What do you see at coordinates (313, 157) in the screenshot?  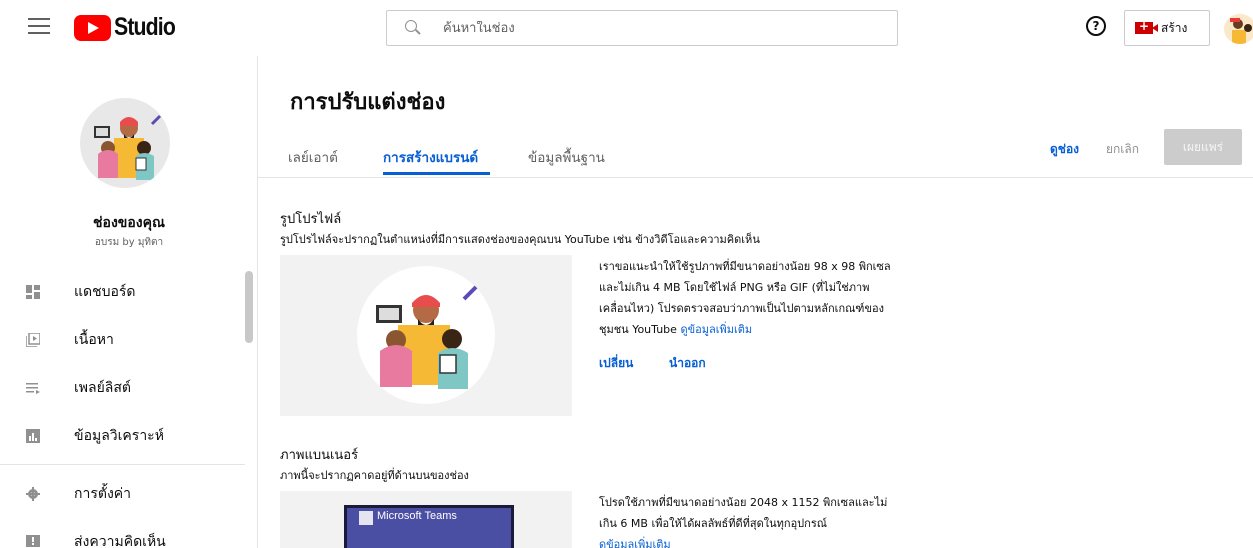 I see `tab-layout: เลย์เอาต์` at bounding box center [313, 157].